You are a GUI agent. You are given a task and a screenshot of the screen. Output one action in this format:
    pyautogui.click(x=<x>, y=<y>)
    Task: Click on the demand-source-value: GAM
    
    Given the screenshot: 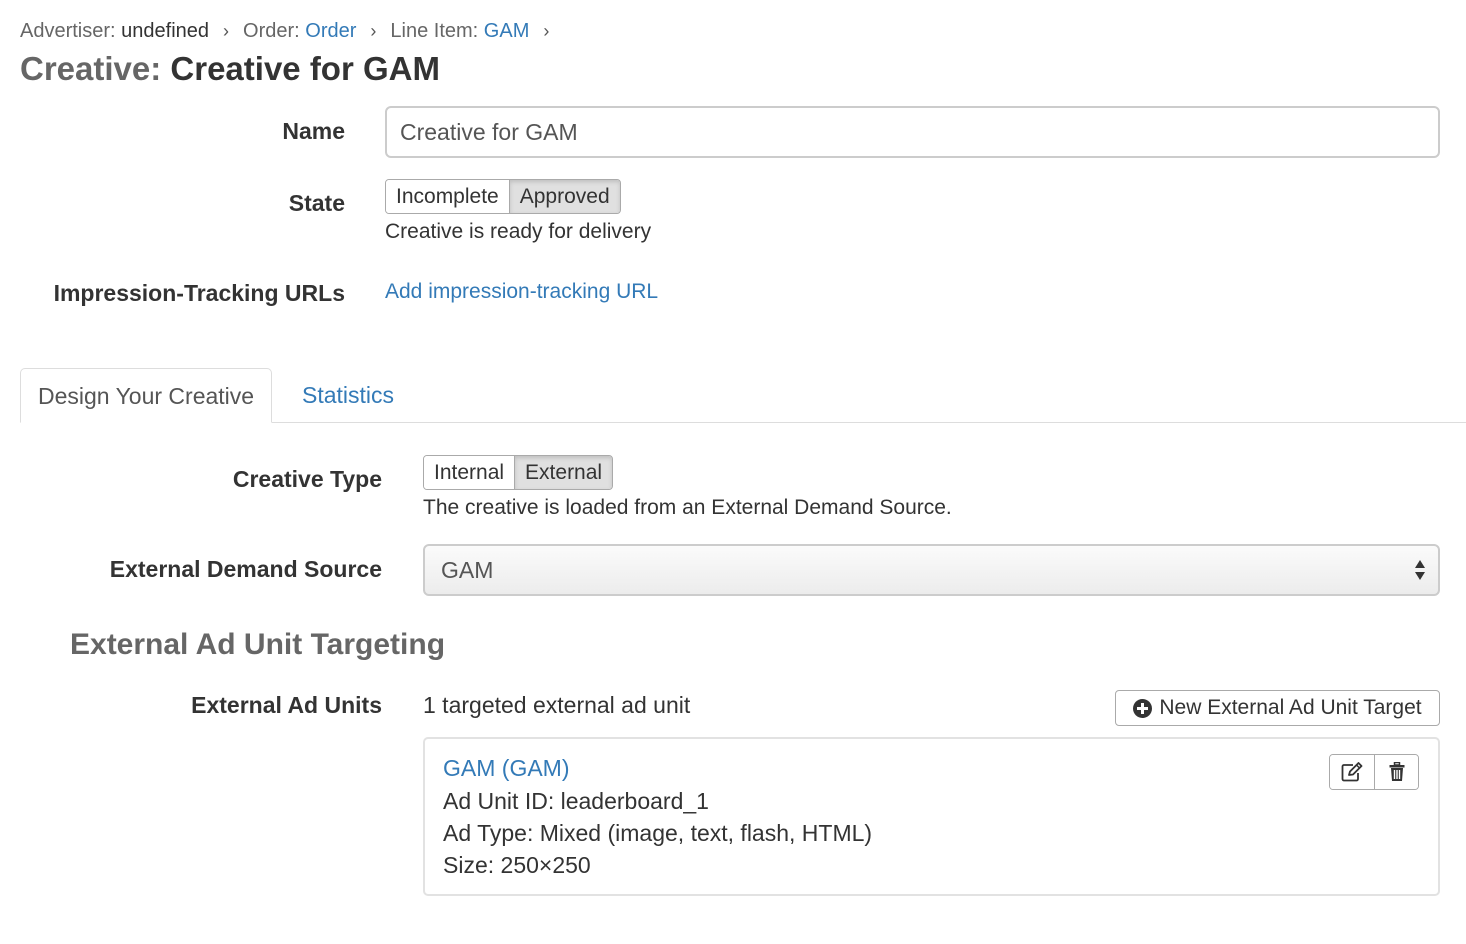 What is the action you would take?
    pyautogui.click(x=467, y=570)
    